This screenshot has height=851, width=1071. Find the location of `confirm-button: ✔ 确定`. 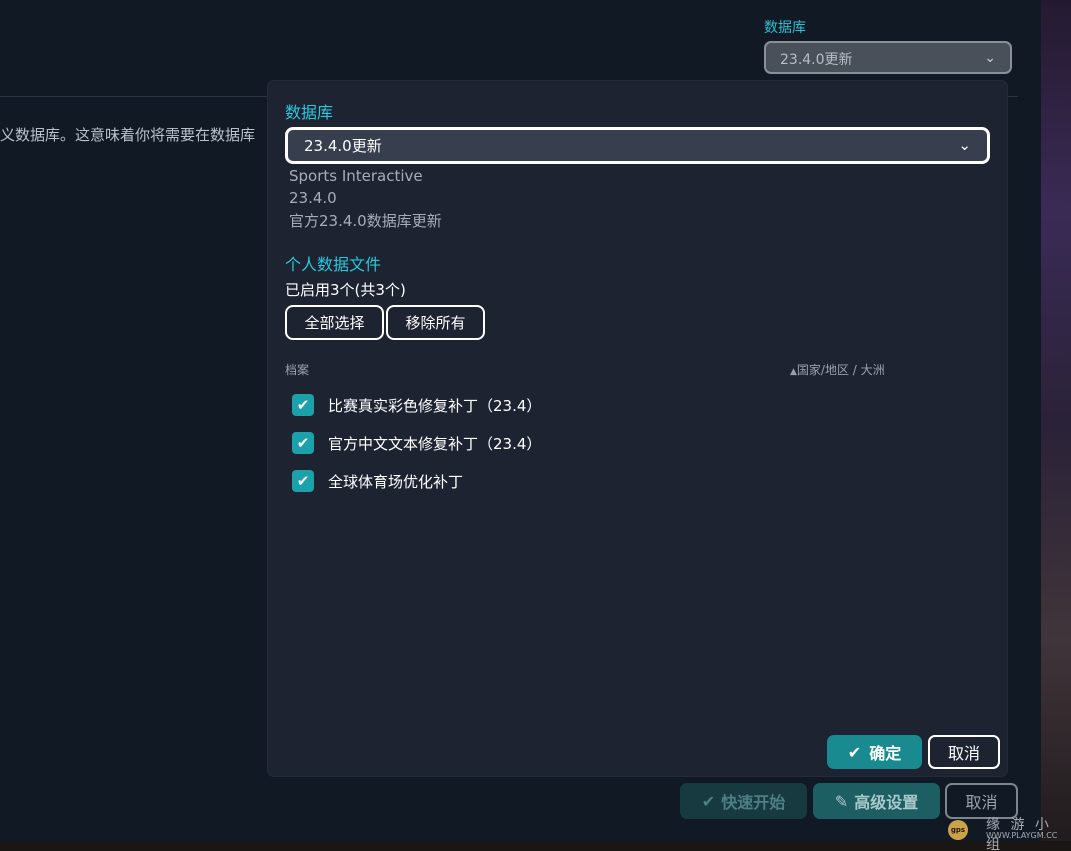

confirm-button: ✔ 确定 is located at coordinates (874, 752).